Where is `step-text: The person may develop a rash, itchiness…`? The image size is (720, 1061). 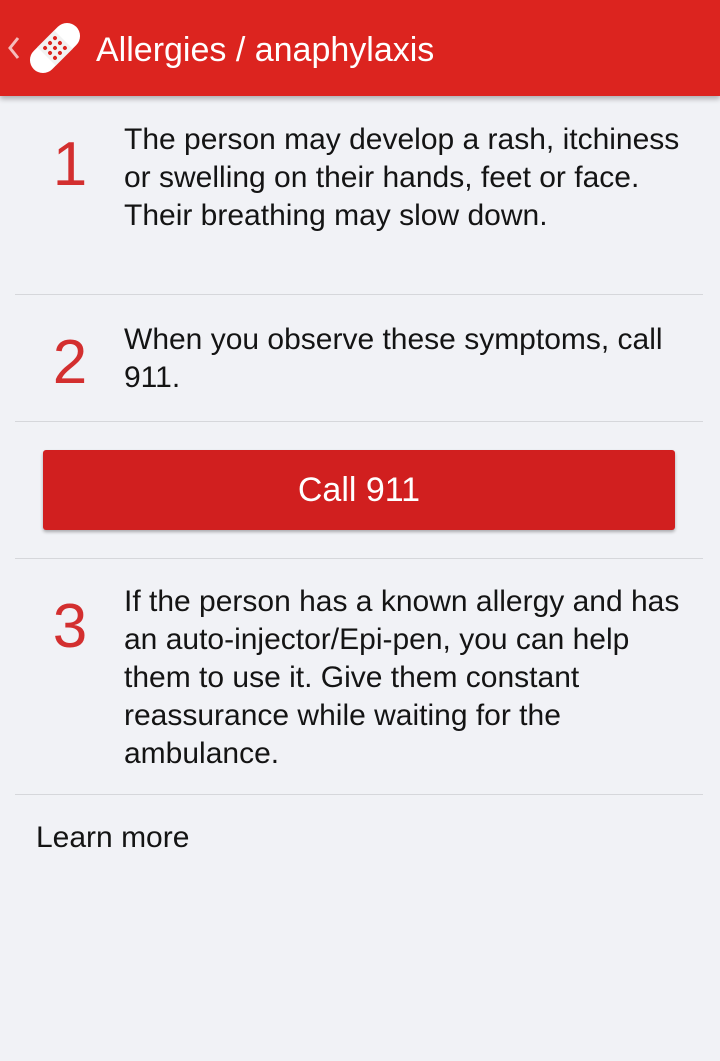 step-text: The person may develop a rash, itchiness… is located at coordinates (402, 177).